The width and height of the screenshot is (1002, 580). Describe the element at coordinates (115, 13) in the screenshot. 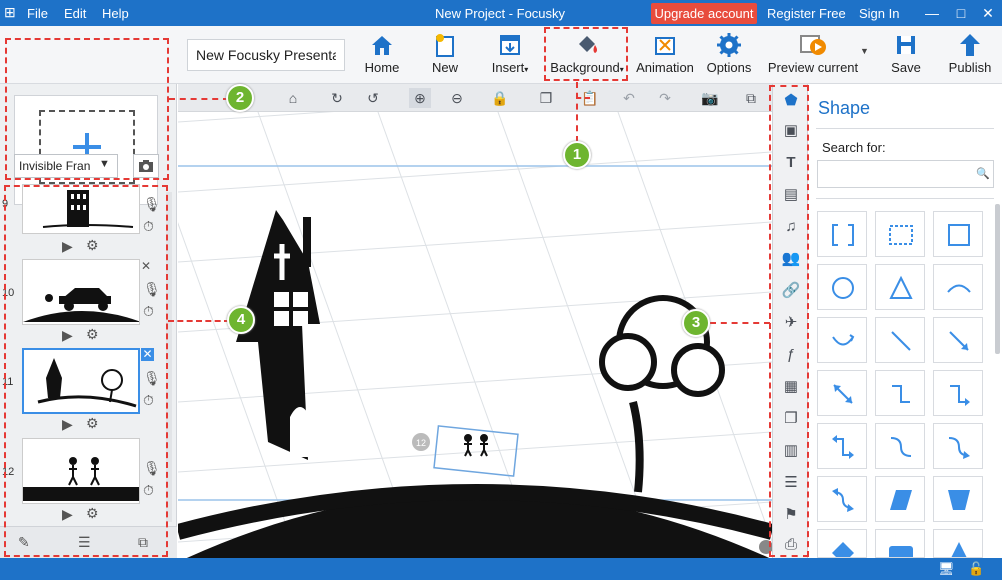

I see `menu-help: Help` at that location.